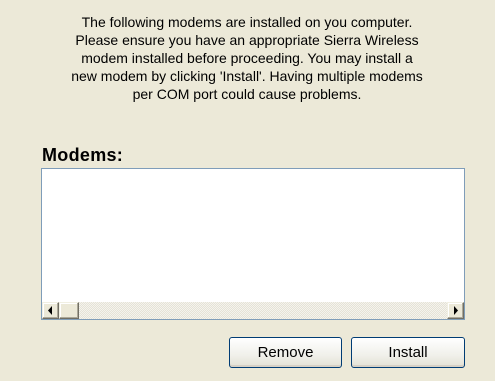 This screenshot has height=381, width=495. What do you see at coordinates (253, 310) in the screenshot?
I see `horizontal-scrollbar` at bounding box center [253, 310].